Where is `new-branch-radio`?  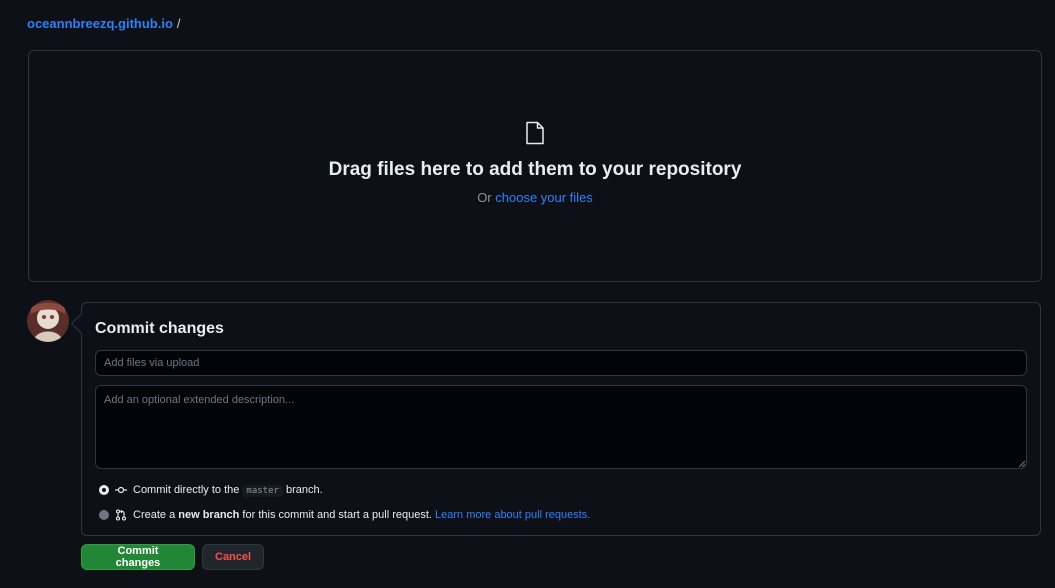
new-branch-radio is located at coordinates (104, 515).